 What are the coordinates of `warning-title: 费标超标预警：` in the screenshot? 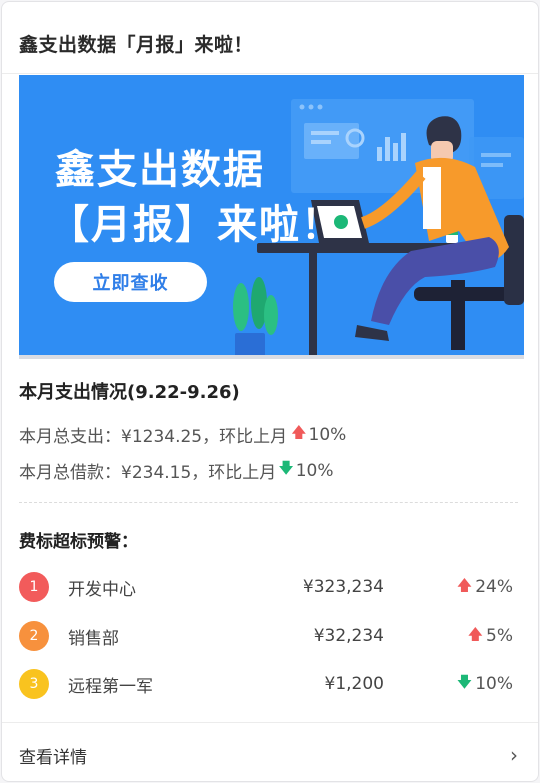 It's located at (78, 542).